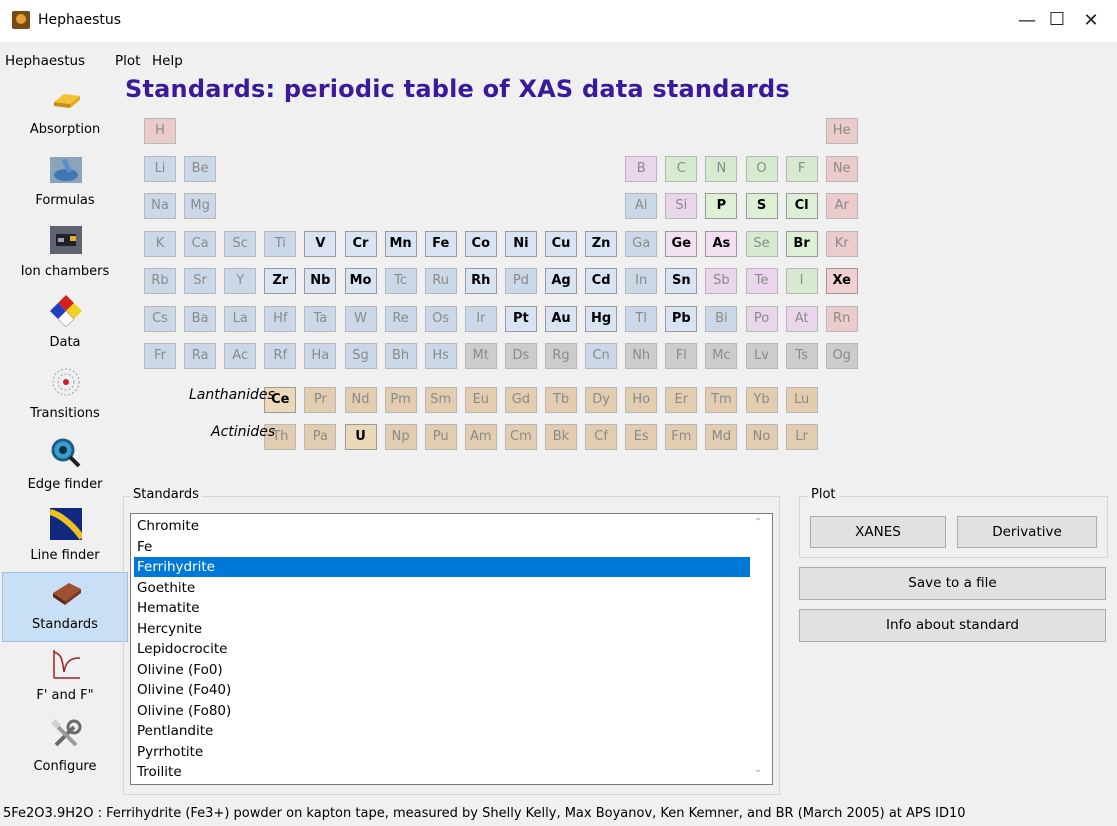 The height and width of the screenshot is (826, 1117). I want to click on element-hf: Hf, so click(280, 318).